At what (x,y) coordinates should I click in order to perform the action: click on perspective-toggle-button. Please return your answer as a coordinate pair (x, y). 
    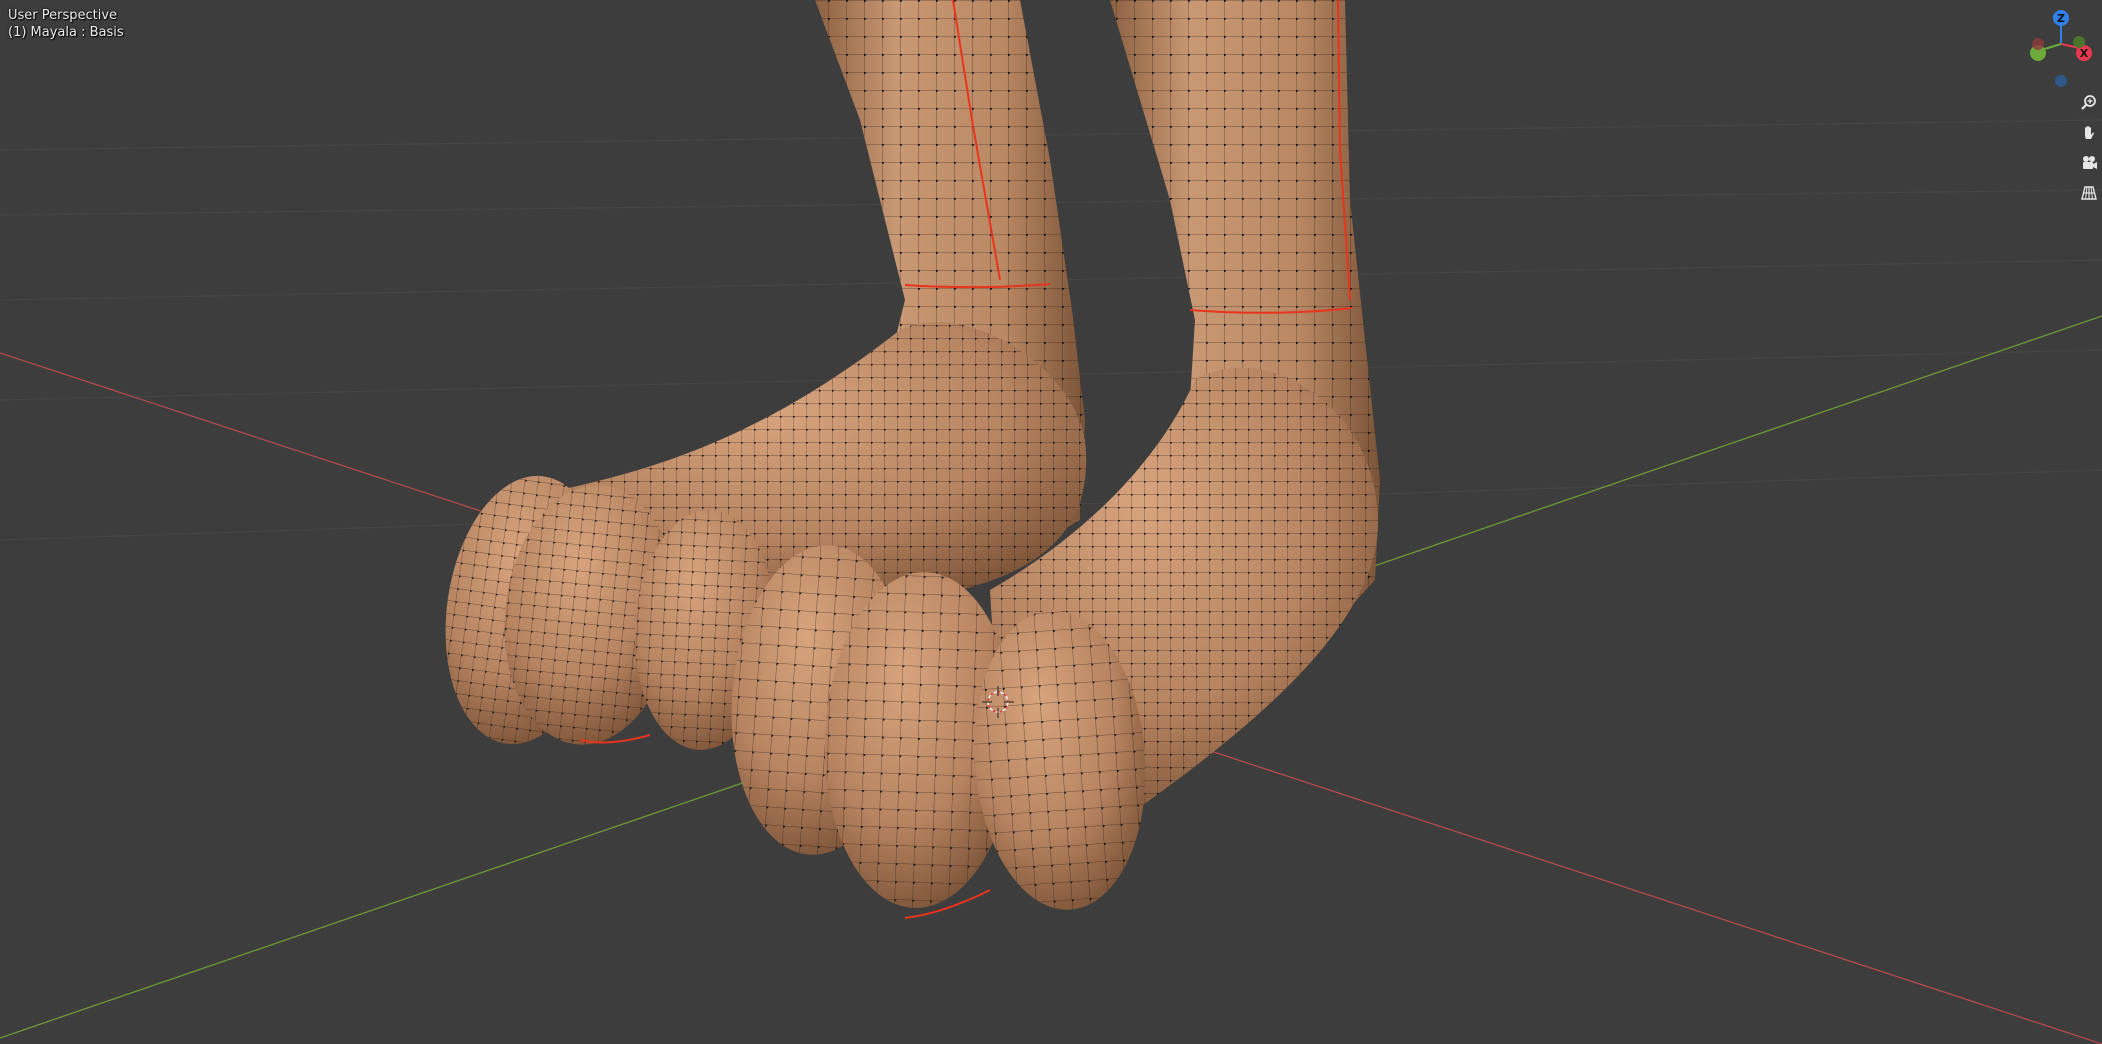
    Looking at the image, I should click on (2089, 193).